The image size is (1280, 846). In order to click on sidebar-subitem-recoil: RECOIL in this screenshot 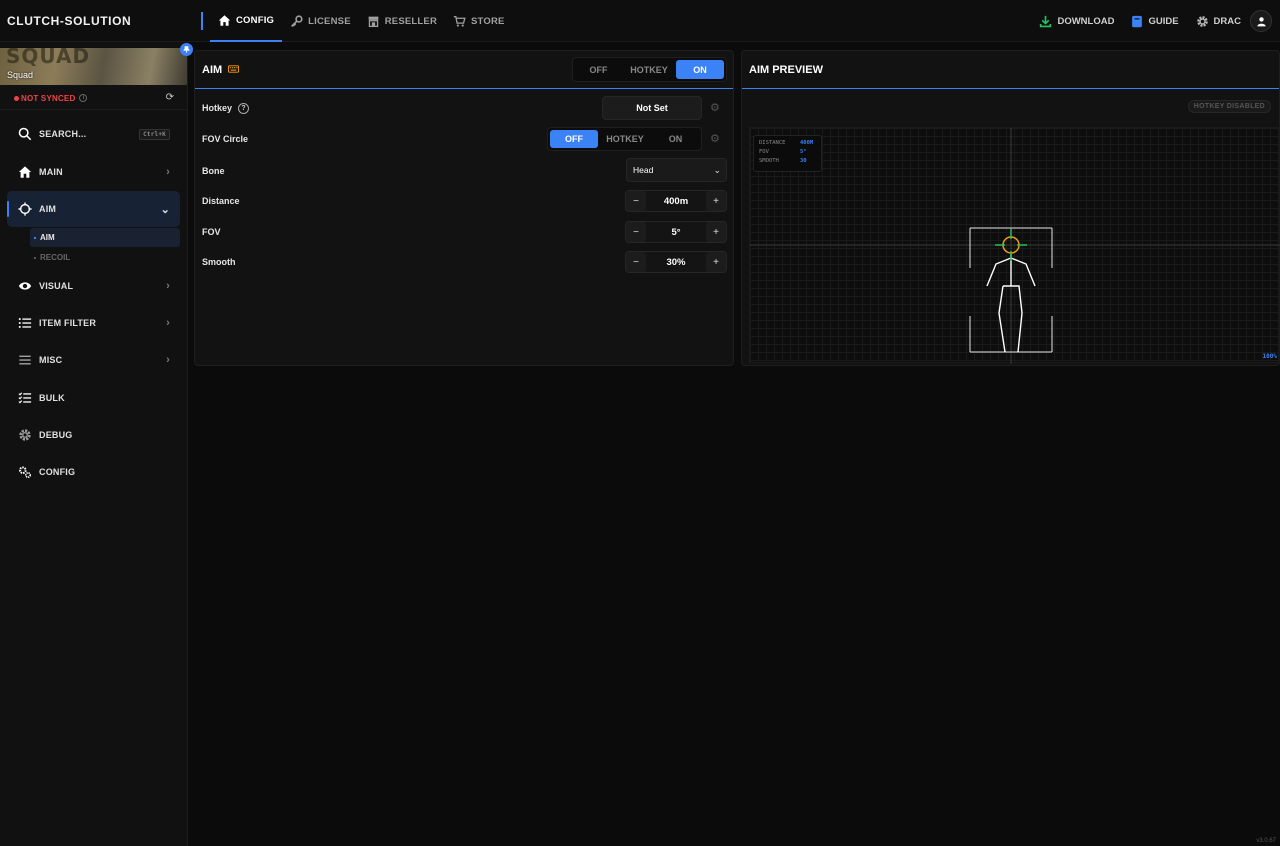, I will do `click(105, 257)`.